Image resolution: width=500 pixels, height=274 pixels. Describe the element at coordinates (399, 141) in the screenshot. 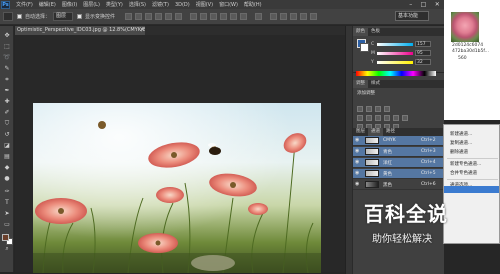

I see `channel-row-cmyk: ◉ CMYK Ctrl+2` at that location.